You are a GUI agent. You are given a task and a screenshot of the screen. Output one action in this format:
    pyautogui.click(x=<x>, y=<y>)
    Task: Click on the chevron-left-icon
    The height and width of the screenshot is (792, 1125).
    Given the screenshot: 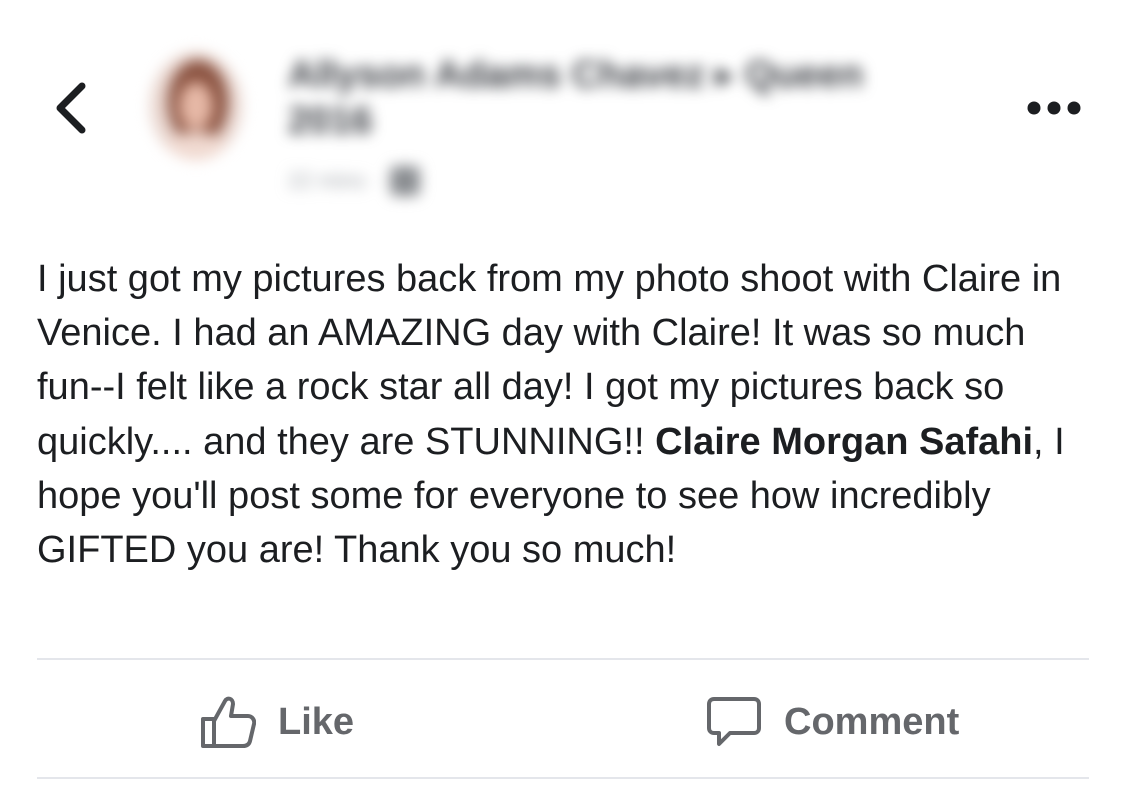 What is the action you would take?
    pyautogui.click(x=71, y=108)
    